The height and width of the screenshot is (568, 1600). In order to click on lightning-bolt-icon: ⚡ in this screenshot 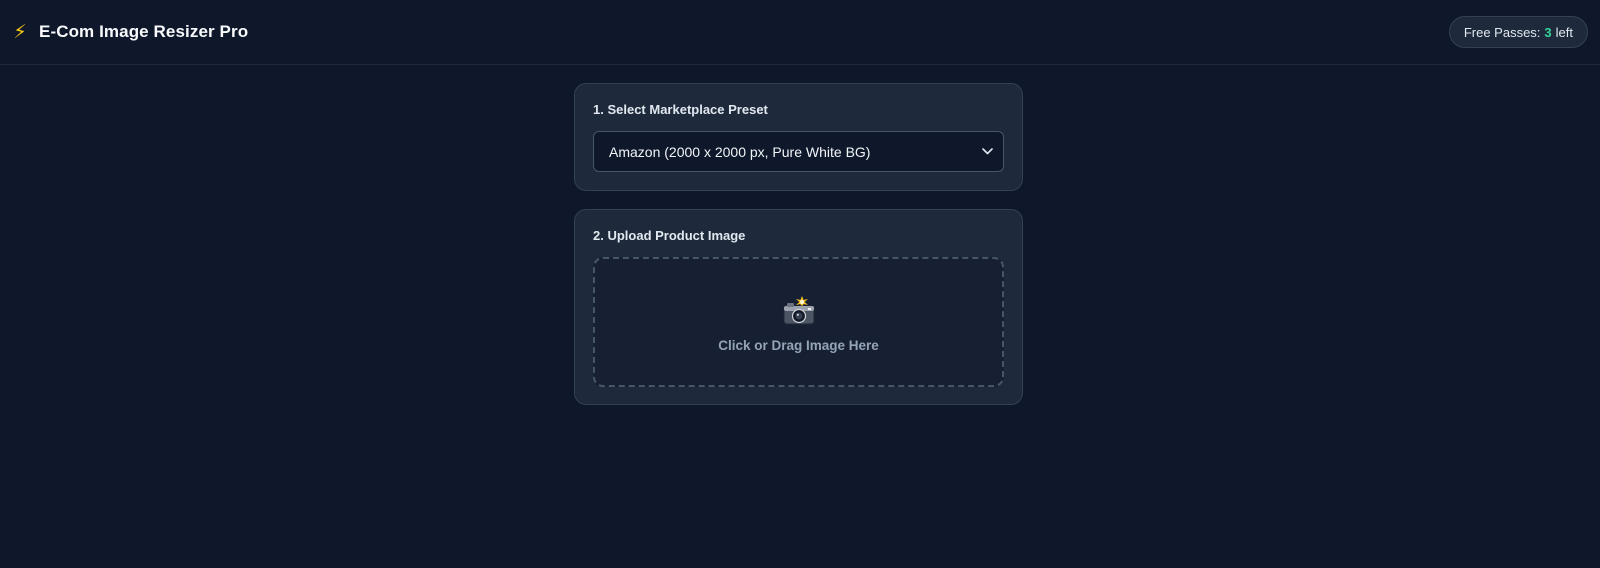, I will do `click(20, 32)`.